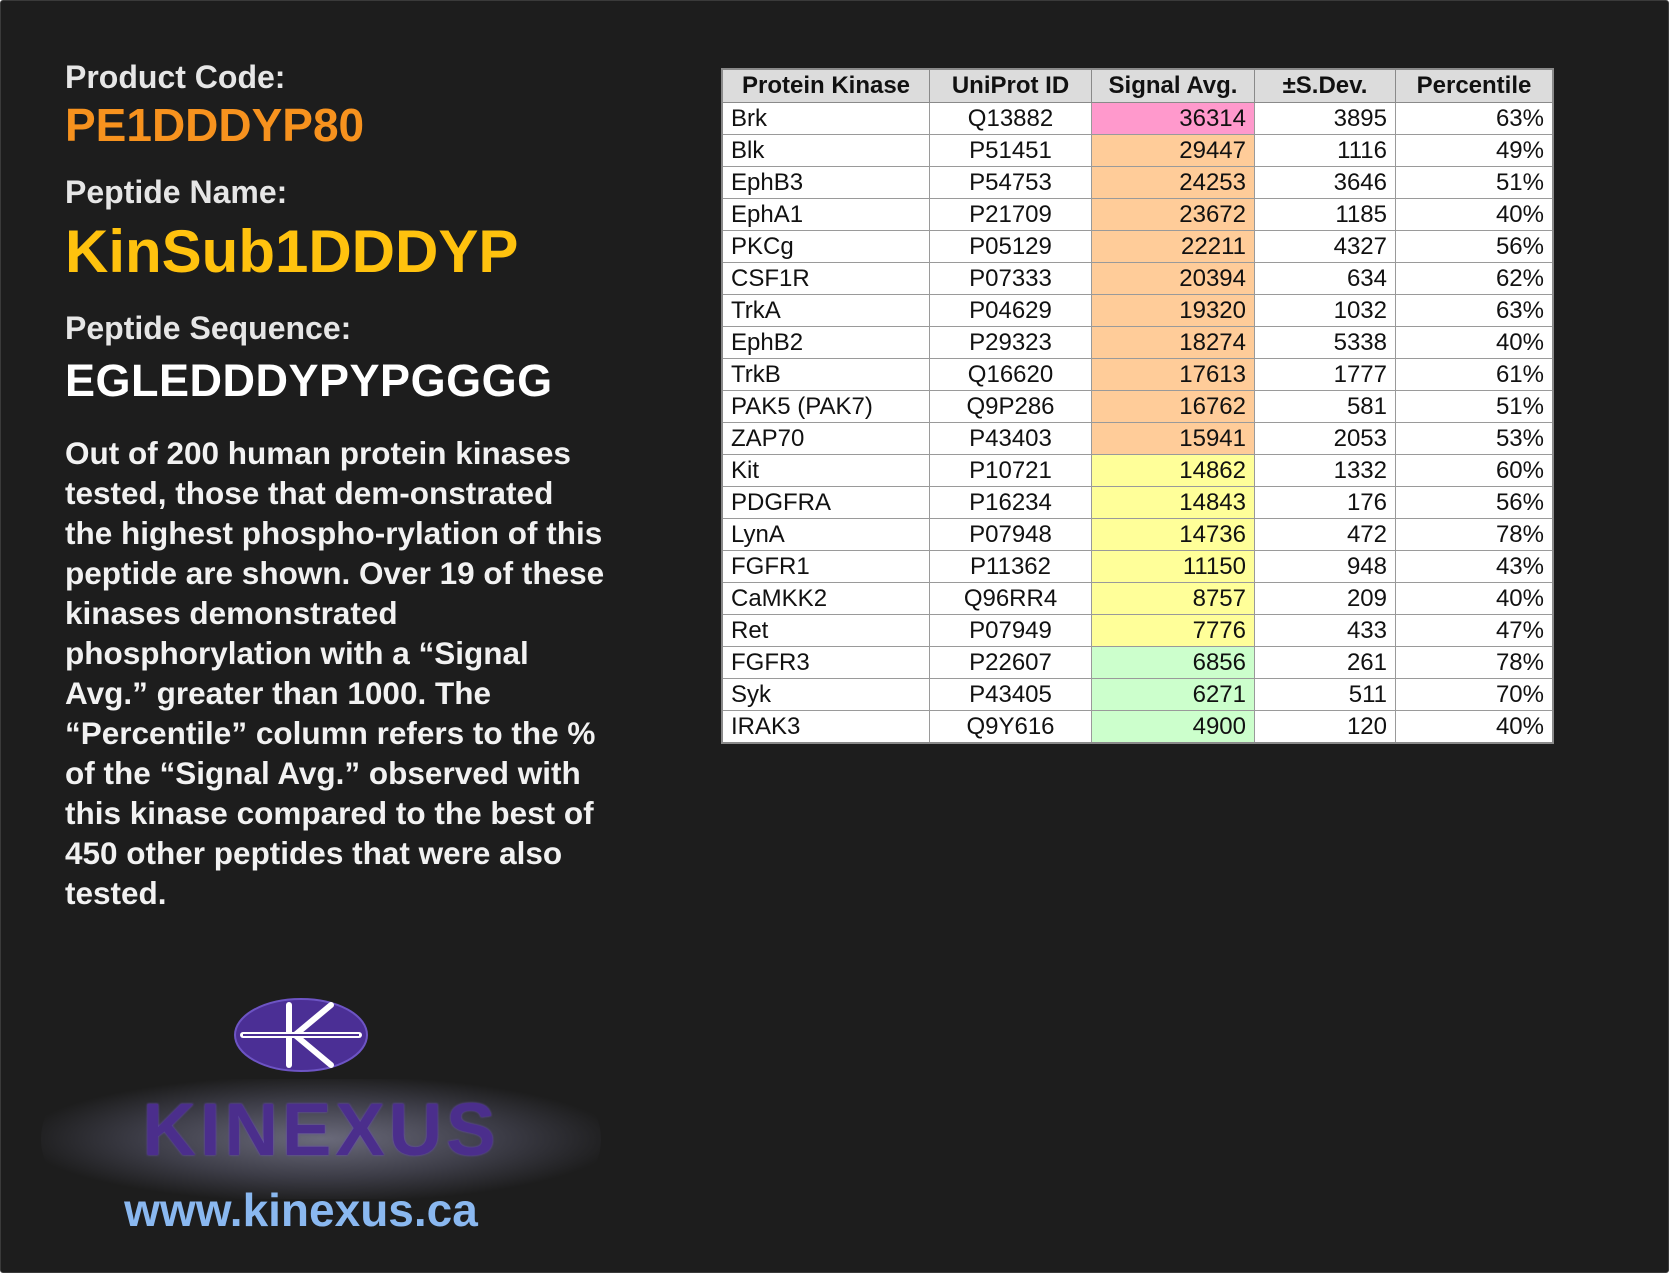 This screenshot has height=1273, width=1669. Describe the element at coordinates (1325, 150) in the screenshot. I see `sdev-cell: 1116` at that location.